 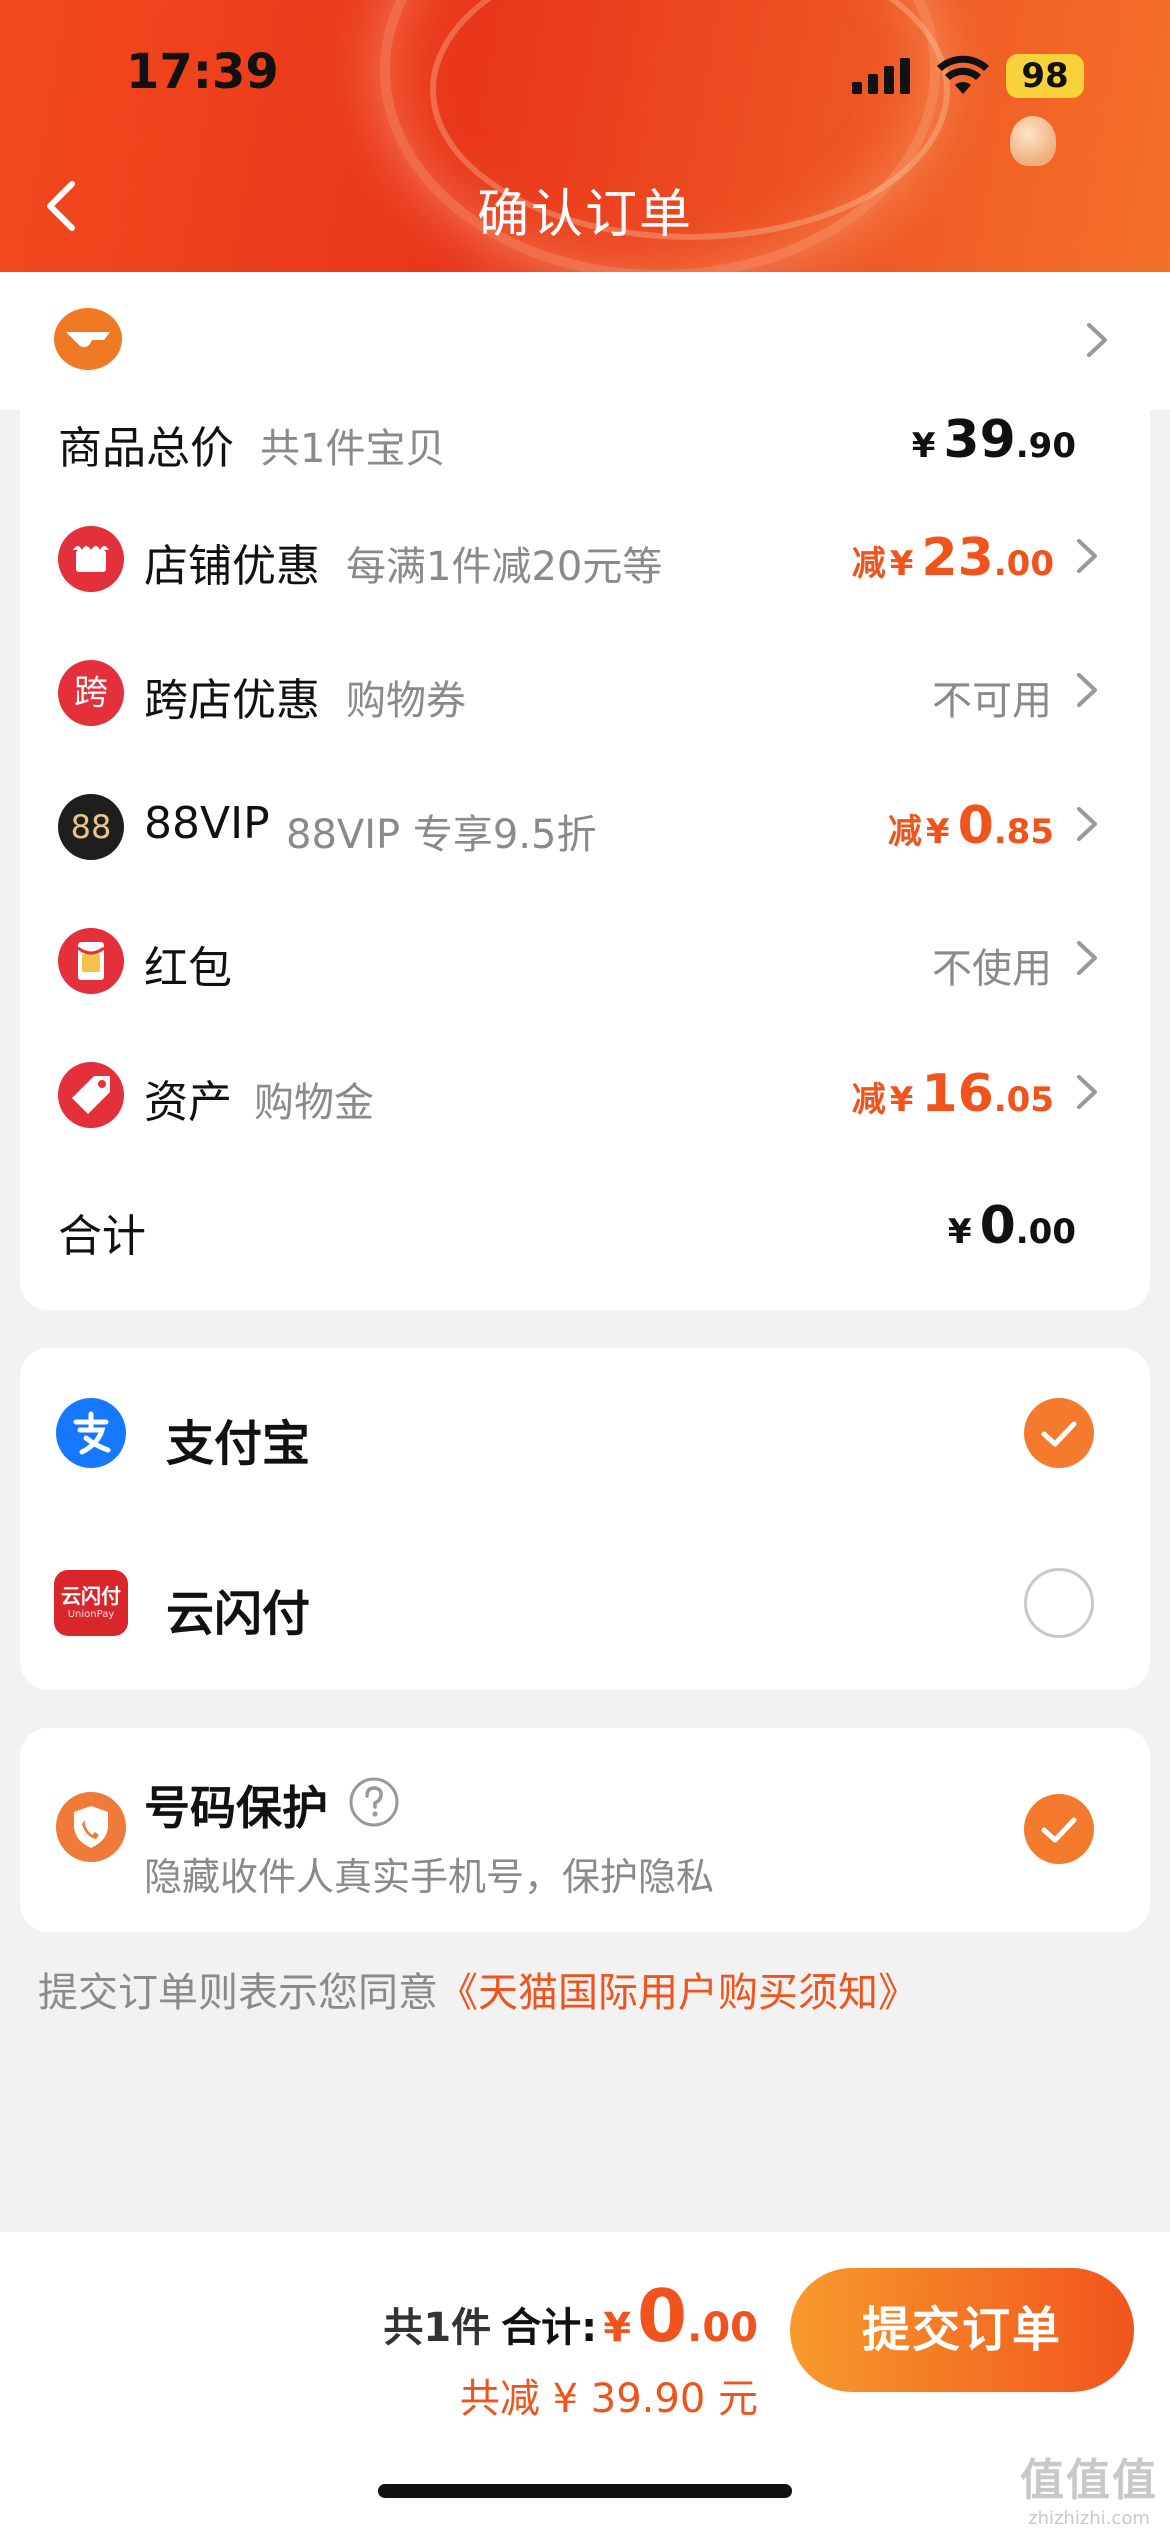 I want to click on goods-total-price: ¥39.90, so click(x=994, y=440).